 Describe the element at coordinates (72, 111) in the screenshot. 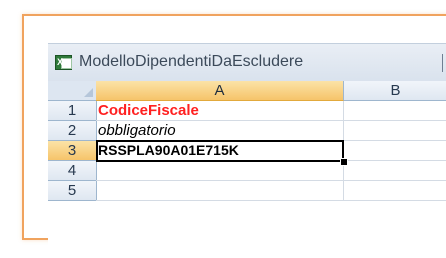

I see `row-header-1: 1` at that location.